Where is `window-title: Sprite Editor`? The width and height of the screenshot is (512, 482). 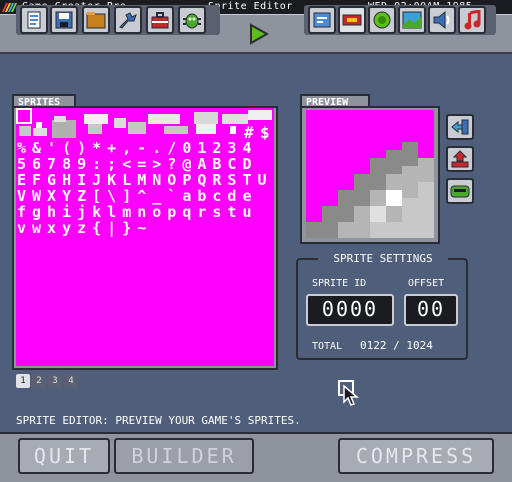
window-title: Sprite Editor is located at coordinates (250, 6).